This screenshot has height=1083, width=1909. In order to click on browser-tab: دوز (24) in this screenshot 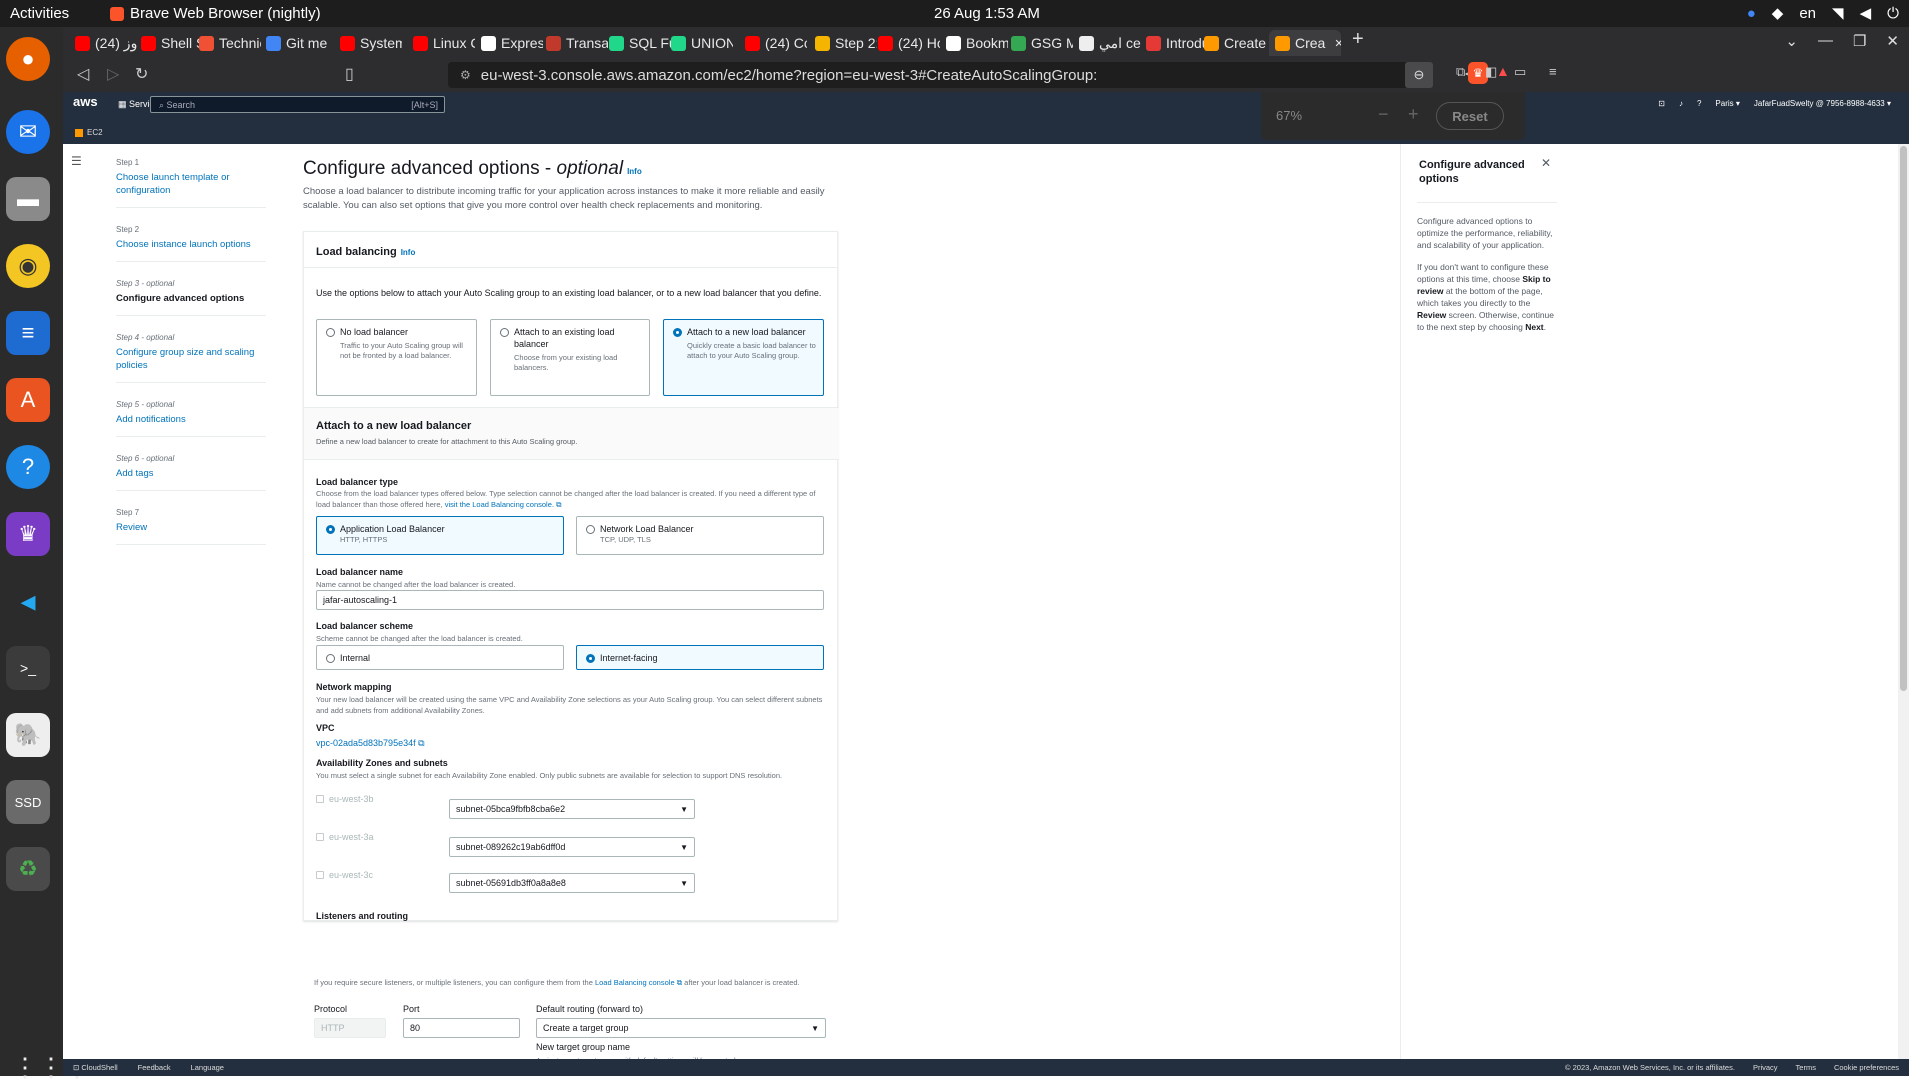, I will do `click(106, 43)`.